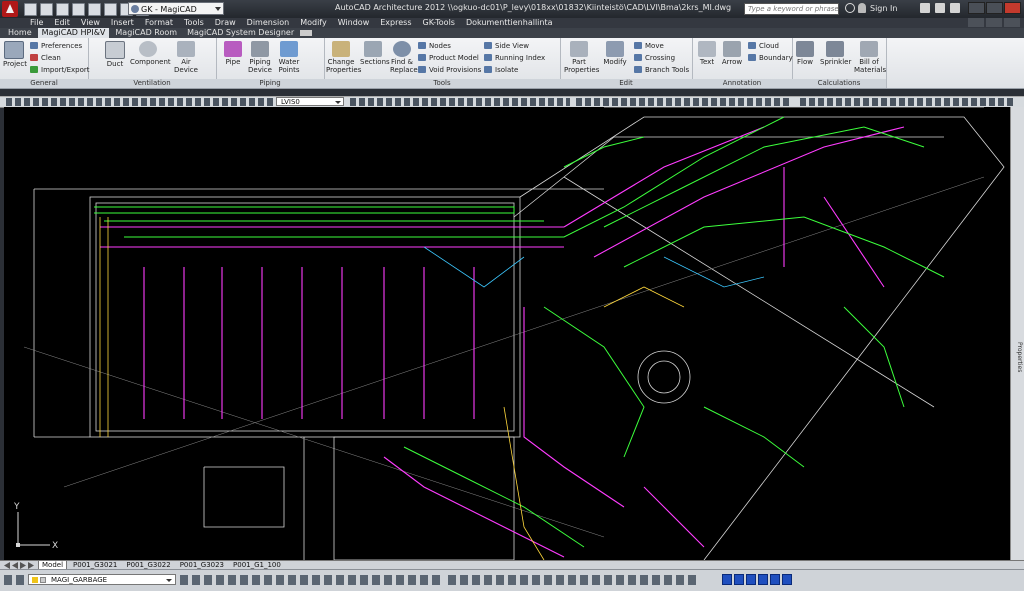 The width and height of the screenshot is (1024, 591). Describe the element at coordinates (45, 58) in the screenshot. I see `clean-button: Clean` at that location.